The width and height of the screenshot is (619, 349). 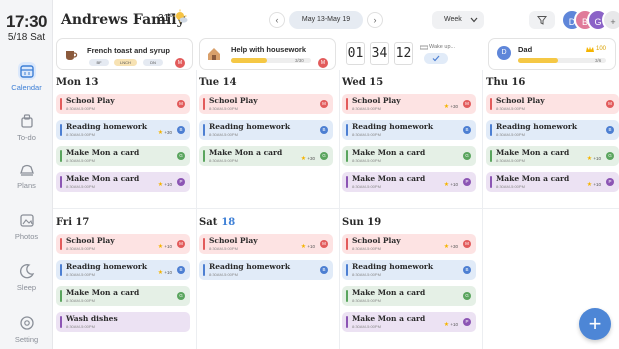 I want to click on event-card: Make Mon a card 8:30AM-5:00PM ★ +30 G, so click(x=266, y=156).